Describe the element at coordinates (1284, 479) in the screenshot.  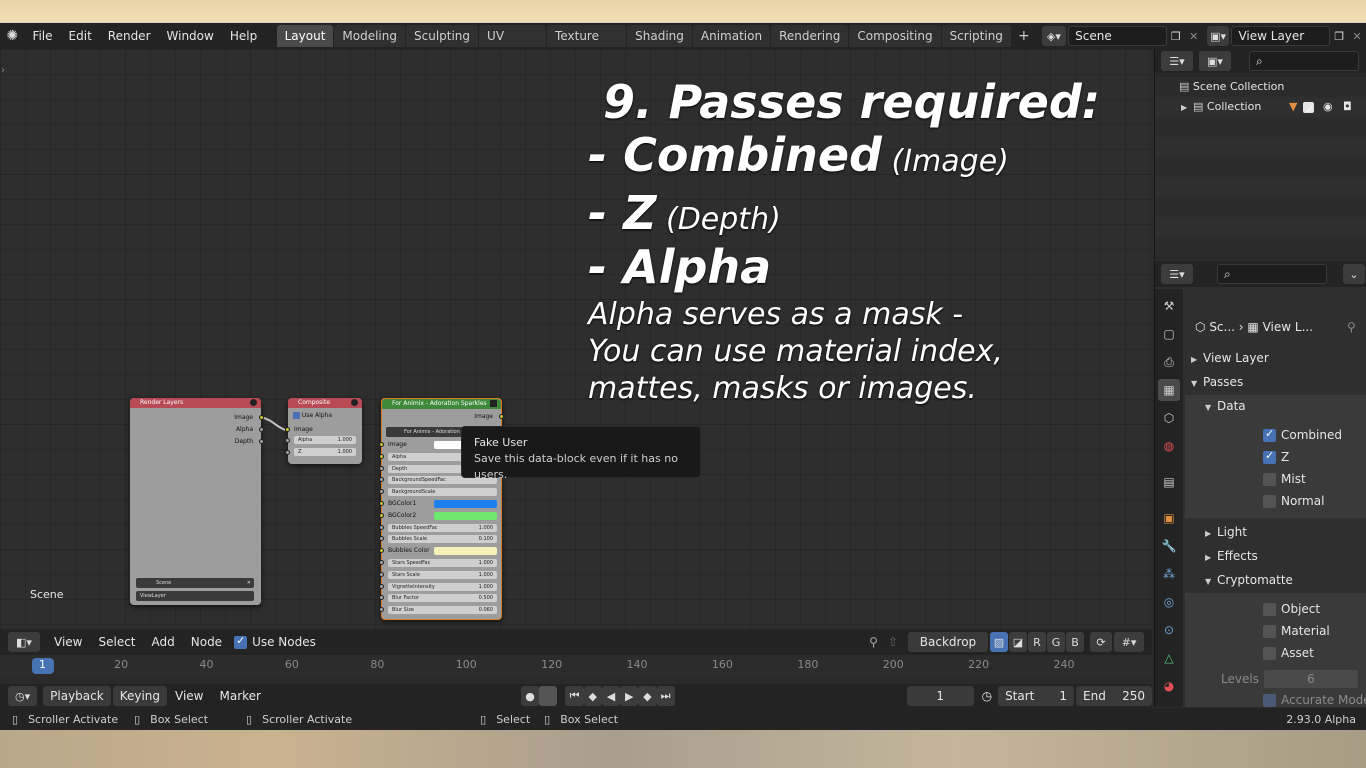
I see `mist-checkbox: Mist` at that location.